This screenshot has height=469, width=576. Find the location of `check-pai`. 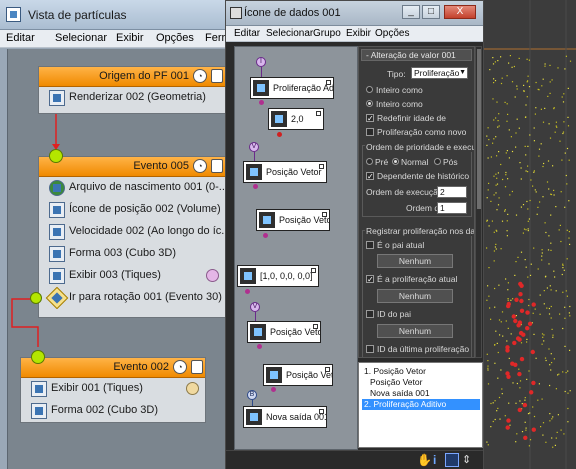

check-pai is located at coordinates (370, 245).